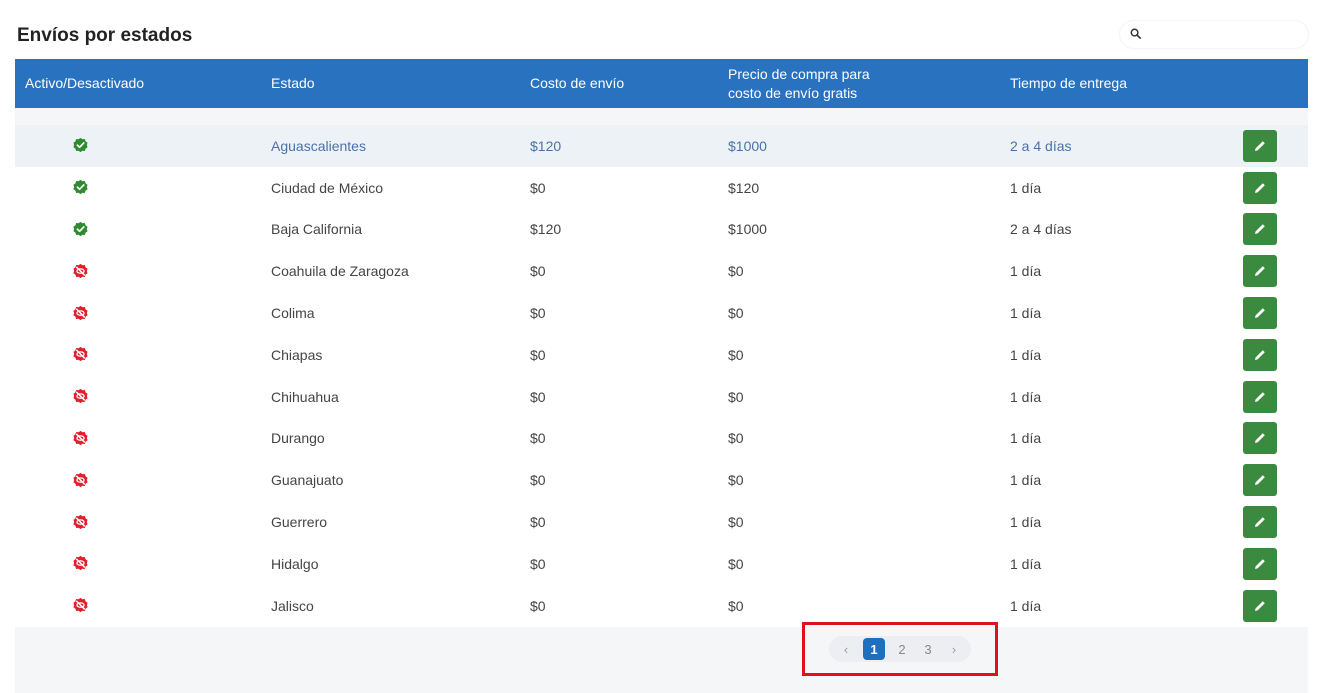 Image resolution: width=1327 pixels, height=693 pixels. I want to click on column-header-costo: Costo de envío, so click(577, 83).